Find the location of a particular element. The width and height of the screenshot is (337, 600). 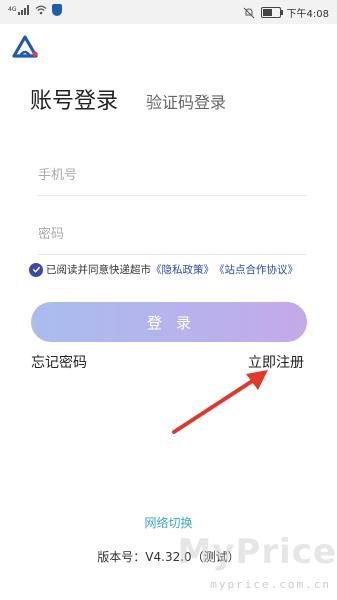

status-right: 下午4:08 is located at coordinates (286, 12).